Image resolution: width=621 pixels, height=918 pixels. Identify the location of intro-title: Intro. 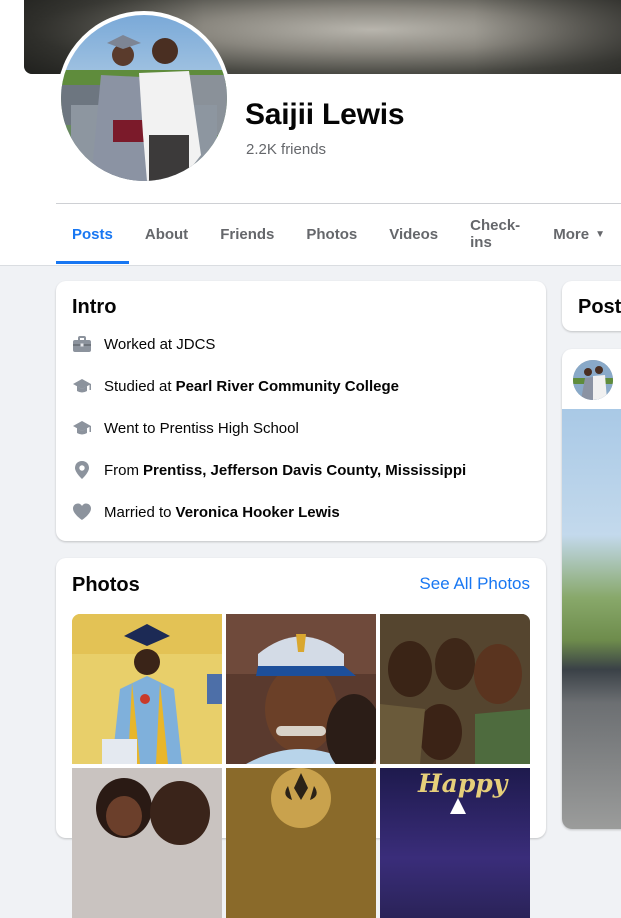
(94, 307).